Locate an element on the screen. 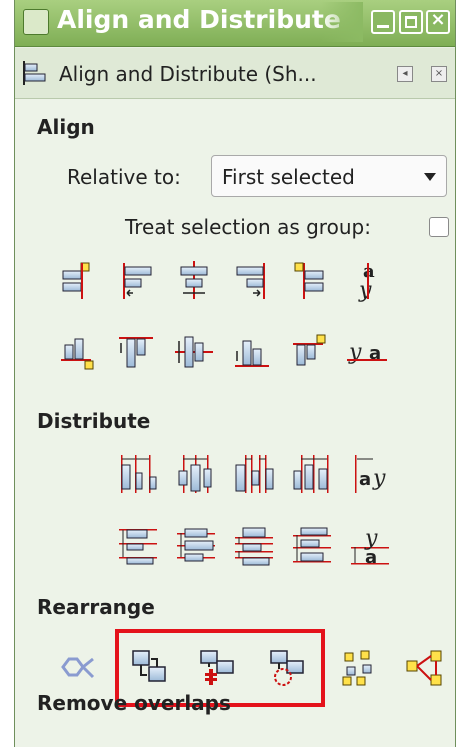 The width and height of the screenshot is (468, 747). window-title: Align and Distribute is located at coordinates (199, 19).